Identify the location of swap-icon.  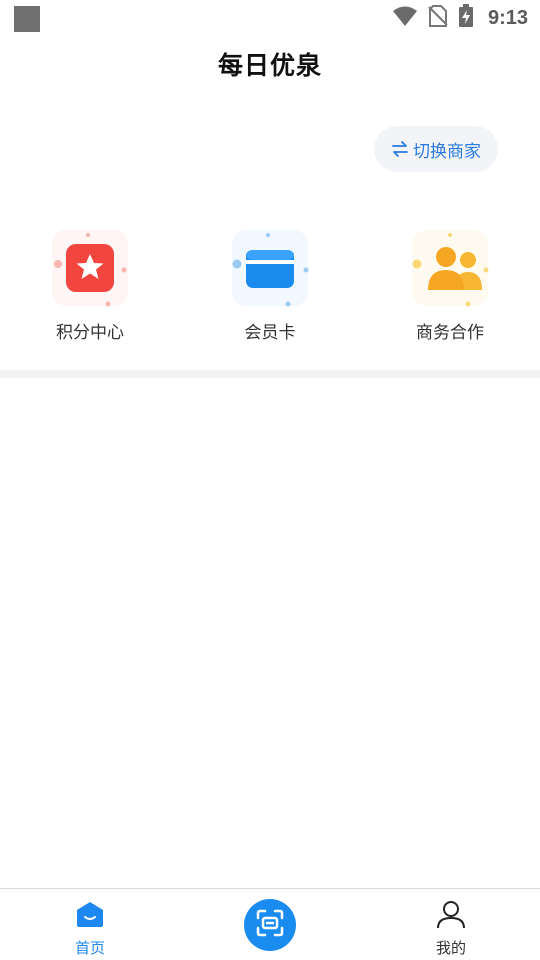
(400, 149).